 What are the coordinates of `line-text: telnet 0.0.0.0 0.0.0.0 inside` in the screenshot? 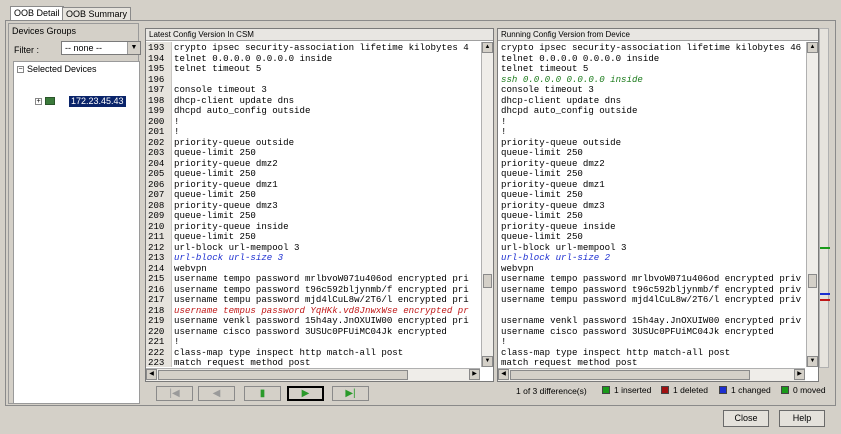 It's located at (580, 58).